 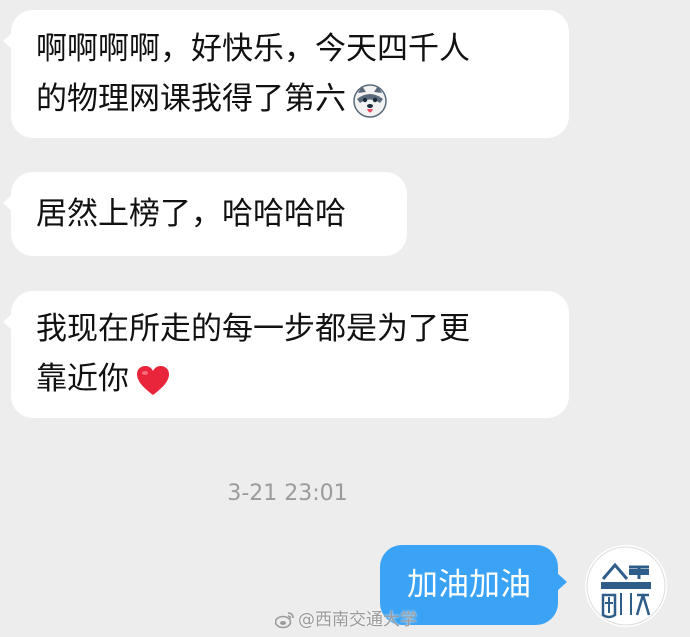 What do you see at coordinates (253, 49) in the screenshot?
I see `message-text-line: 啊啊啊啊，好快乐，今天四千人` at bounding box center [253, 49].